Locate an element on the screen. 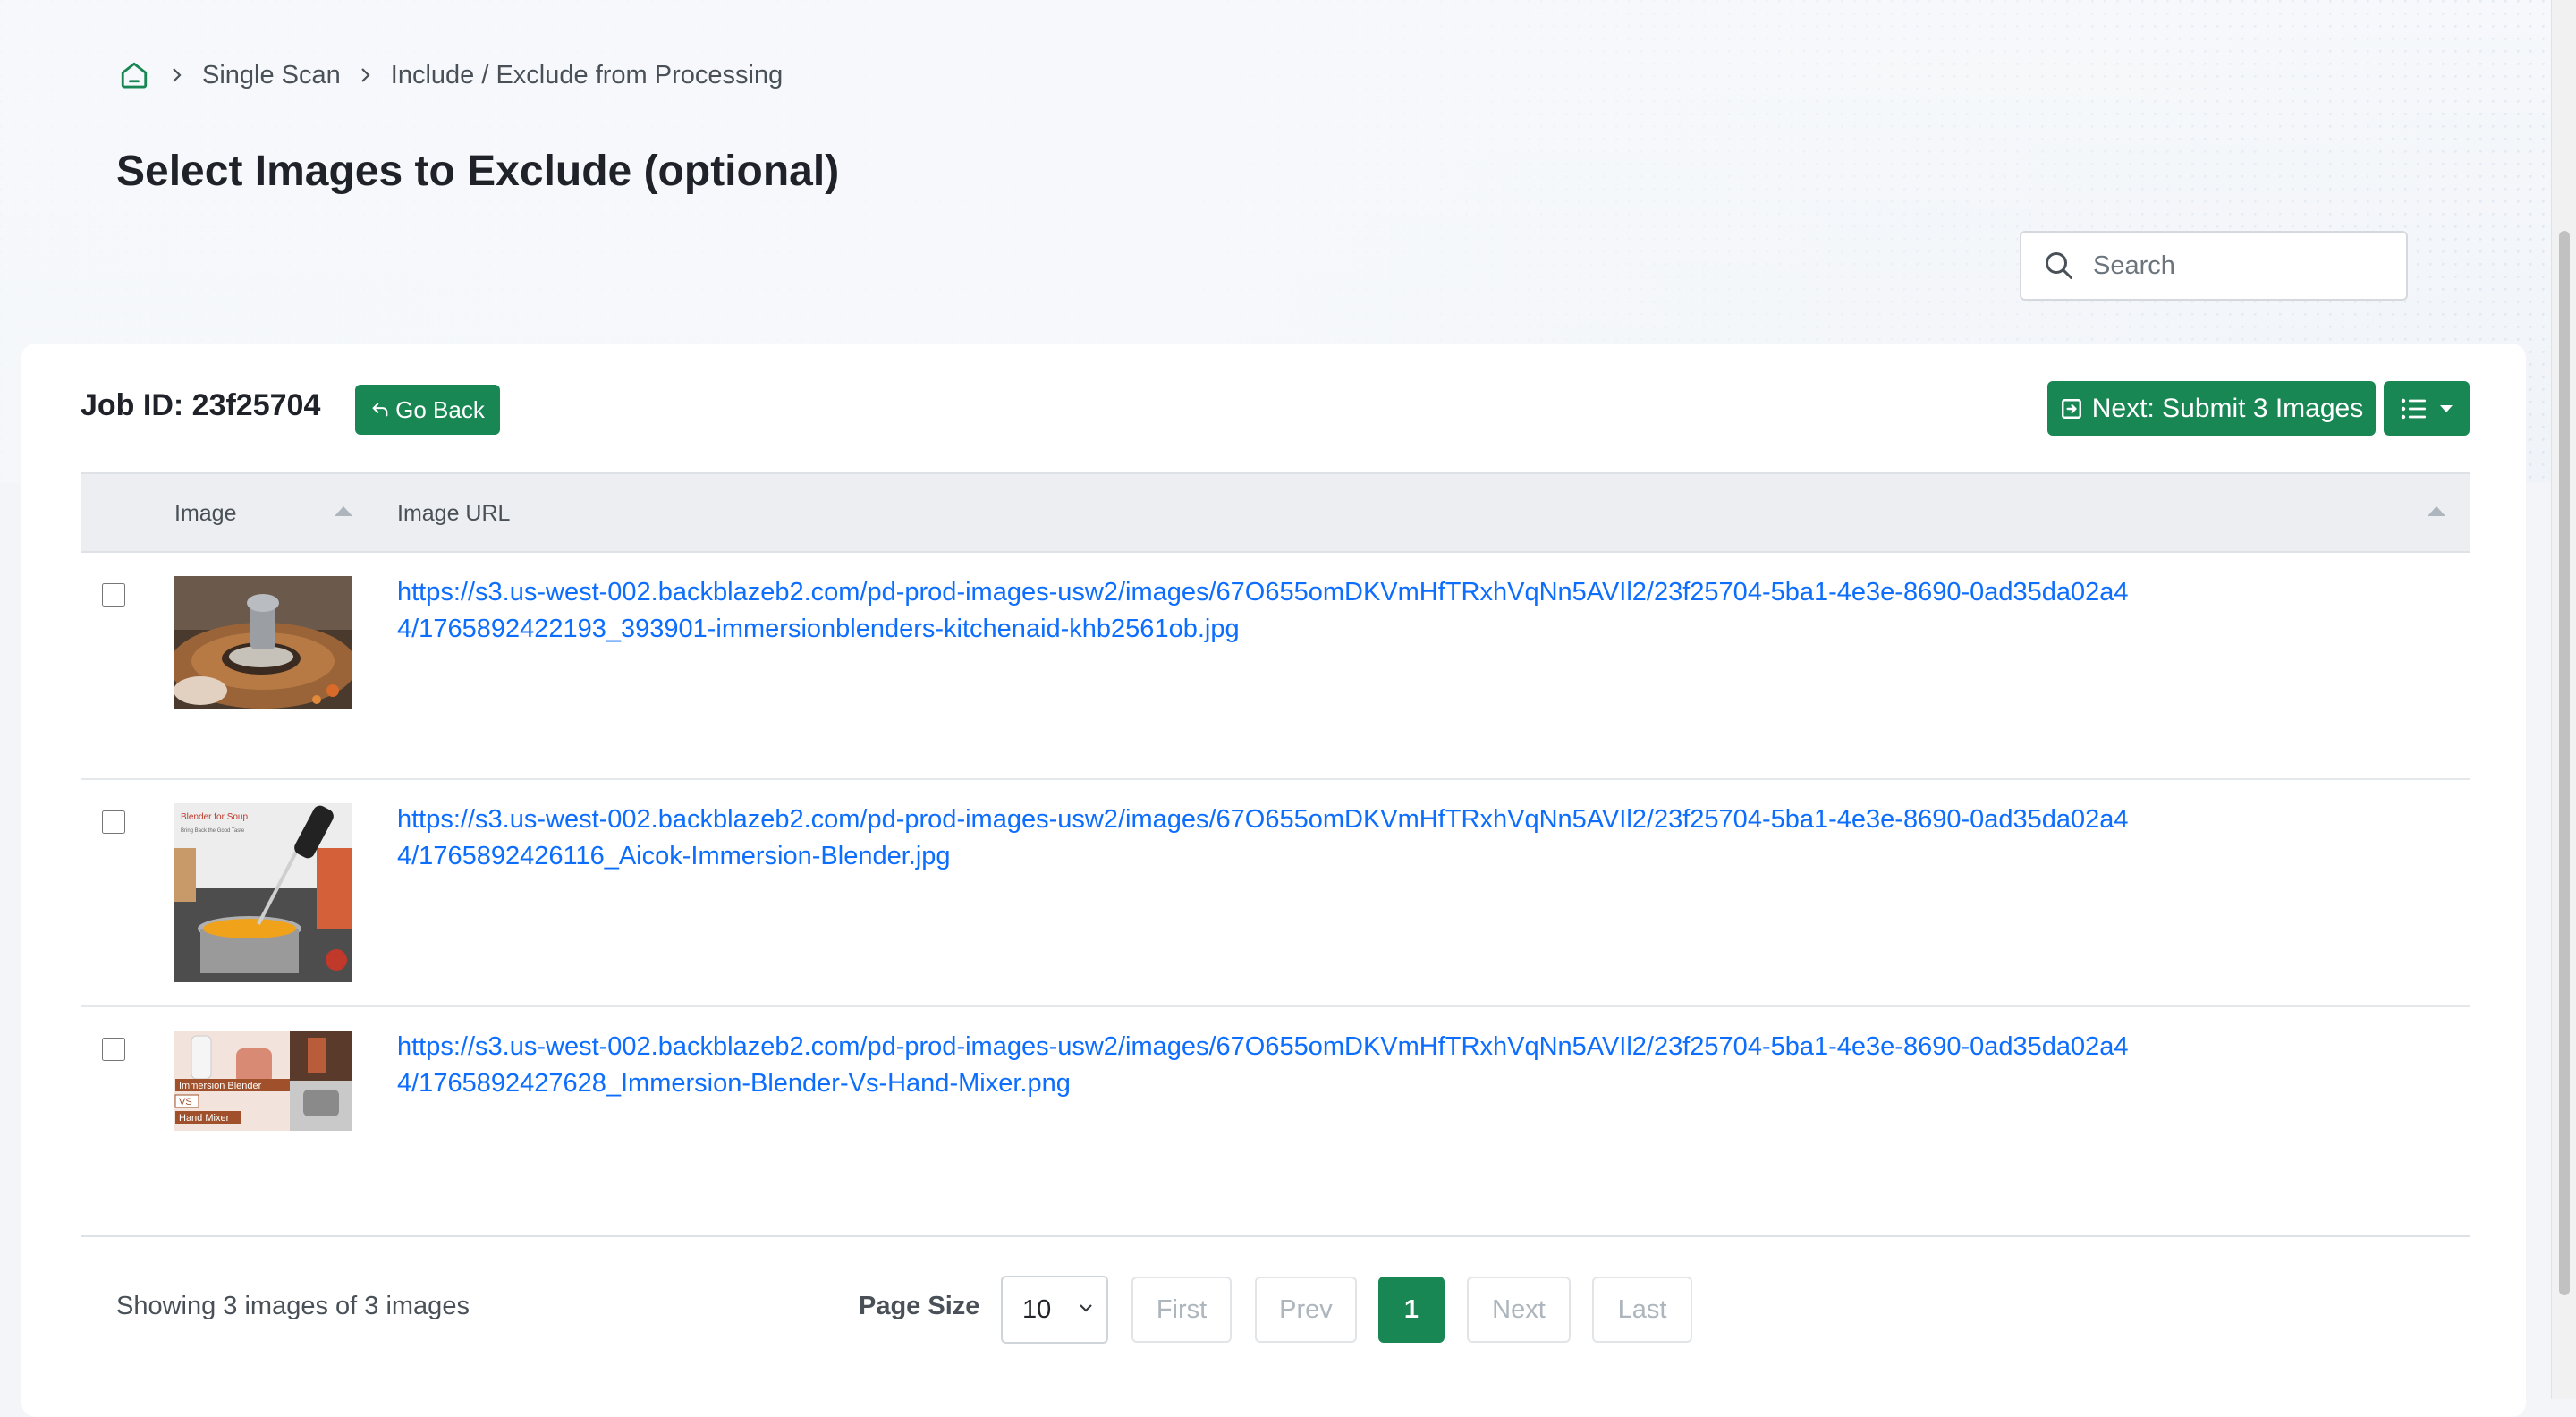 The height and width of the screenshot is (1417, 2576). thumbnail-text: Hand Mixer is located at coordinates (204, 1118).